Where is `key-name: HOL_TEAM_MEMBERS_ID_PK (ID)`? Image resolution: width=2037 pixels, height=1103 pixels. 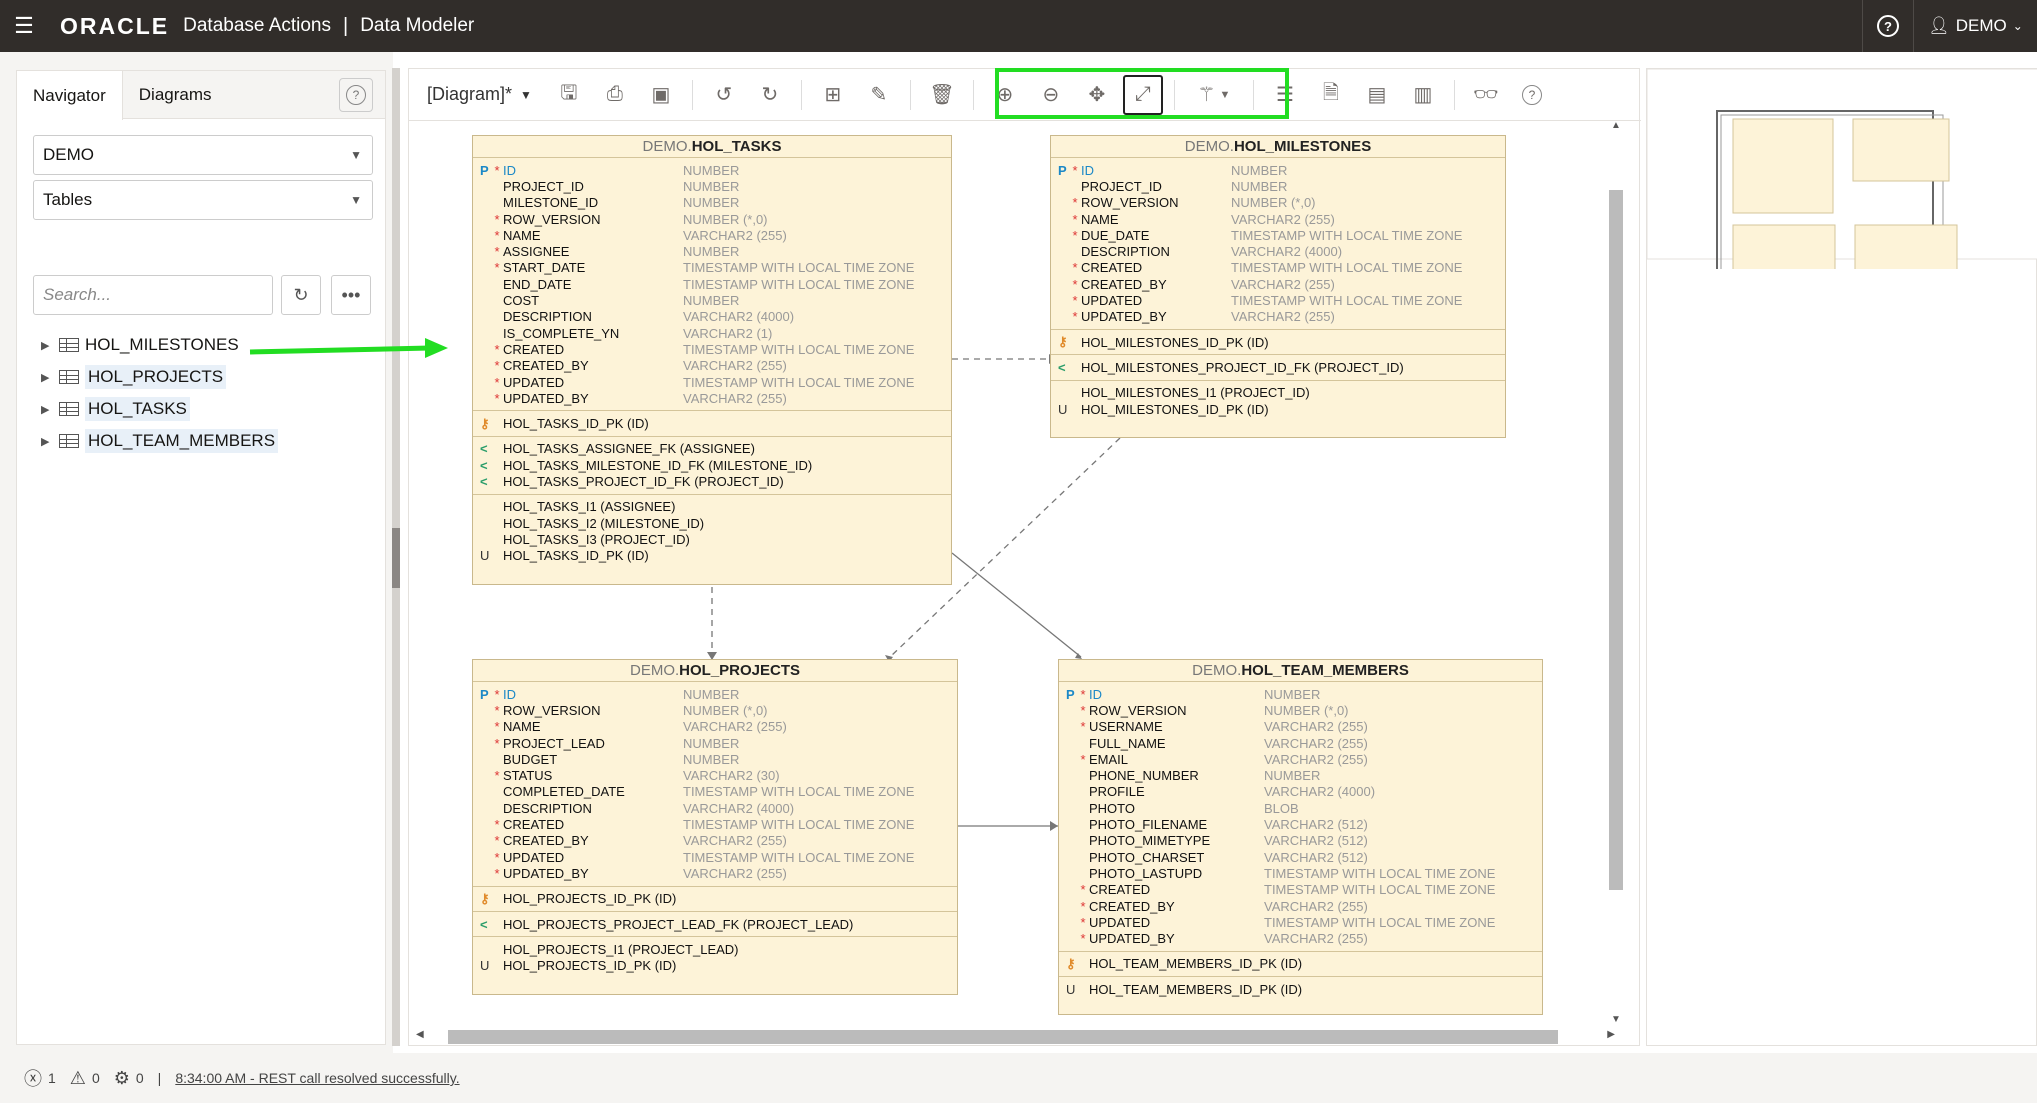
key-name: HOL_TEAM_MEMBERS_ID_PK (ID) is located at coordinates (1196, 964).